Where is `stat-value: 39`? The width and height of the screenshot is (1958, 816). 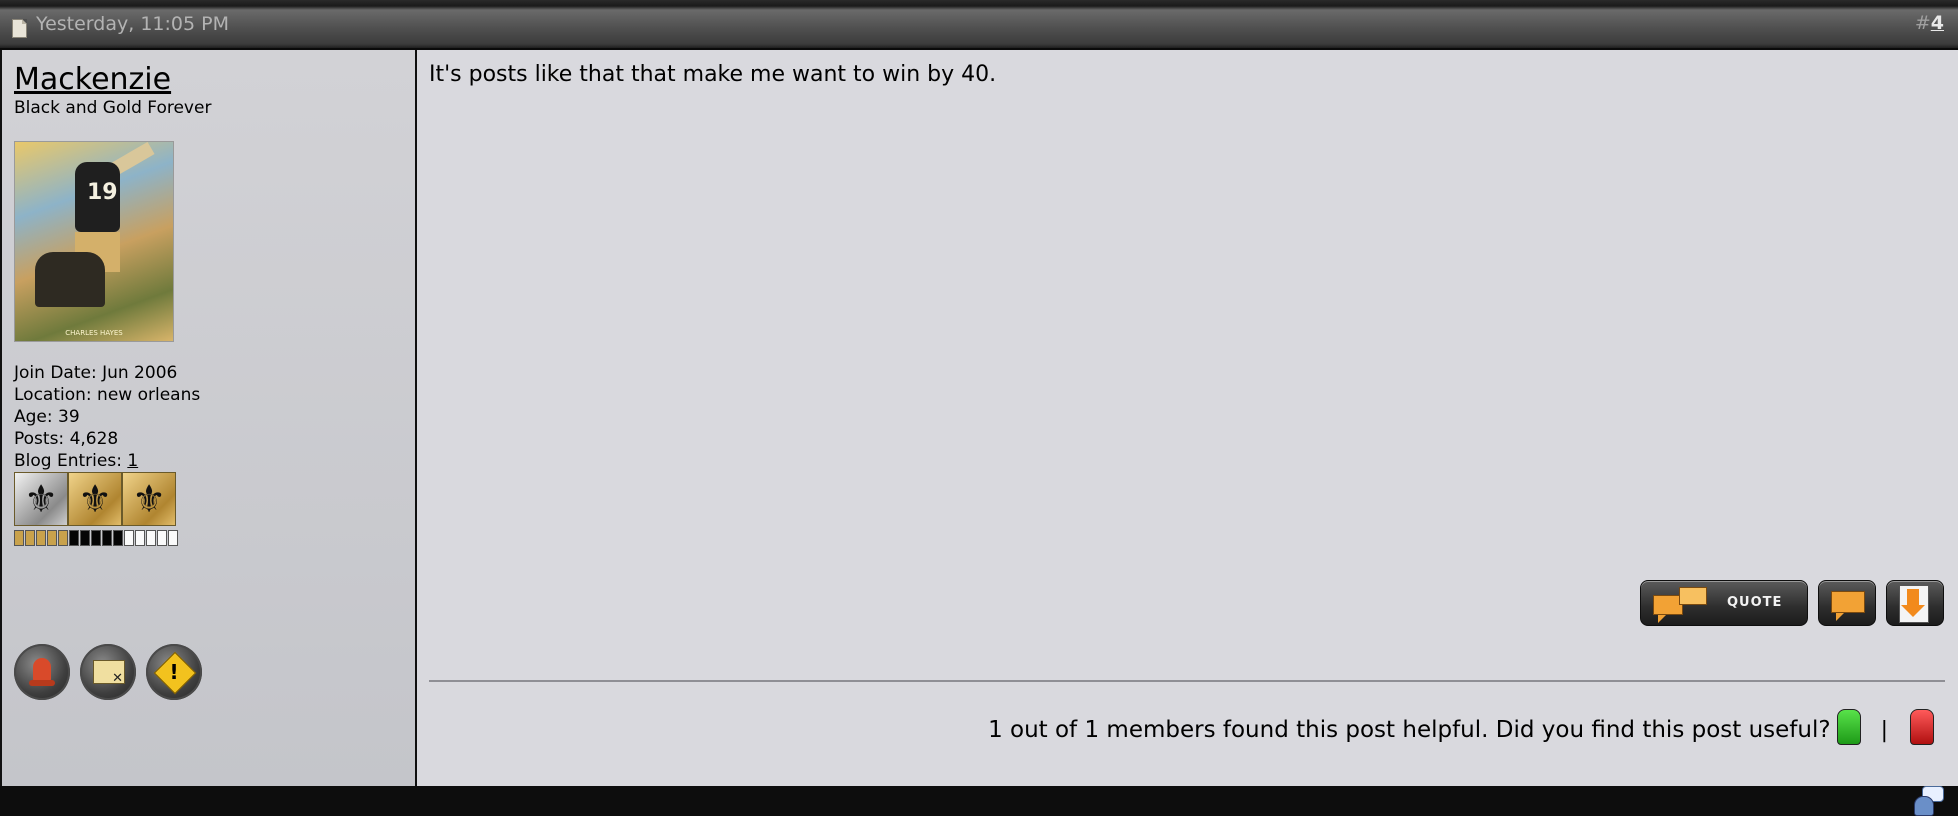
stat-value: 39 is located at coordinates (69, 417).